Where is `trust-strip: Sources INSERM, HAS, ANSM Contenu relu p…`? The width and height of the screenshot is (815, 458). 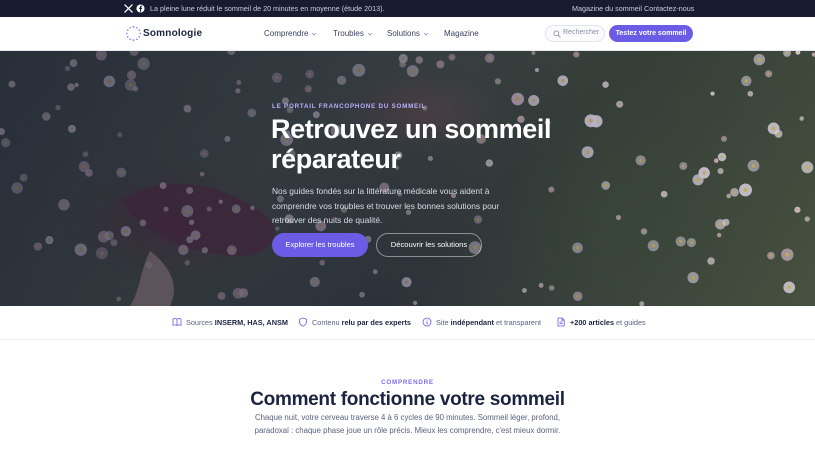 trust-strip: Sources INSERM, HAS, ANSM Contenu relu p… is located at coordinates (407, 323).